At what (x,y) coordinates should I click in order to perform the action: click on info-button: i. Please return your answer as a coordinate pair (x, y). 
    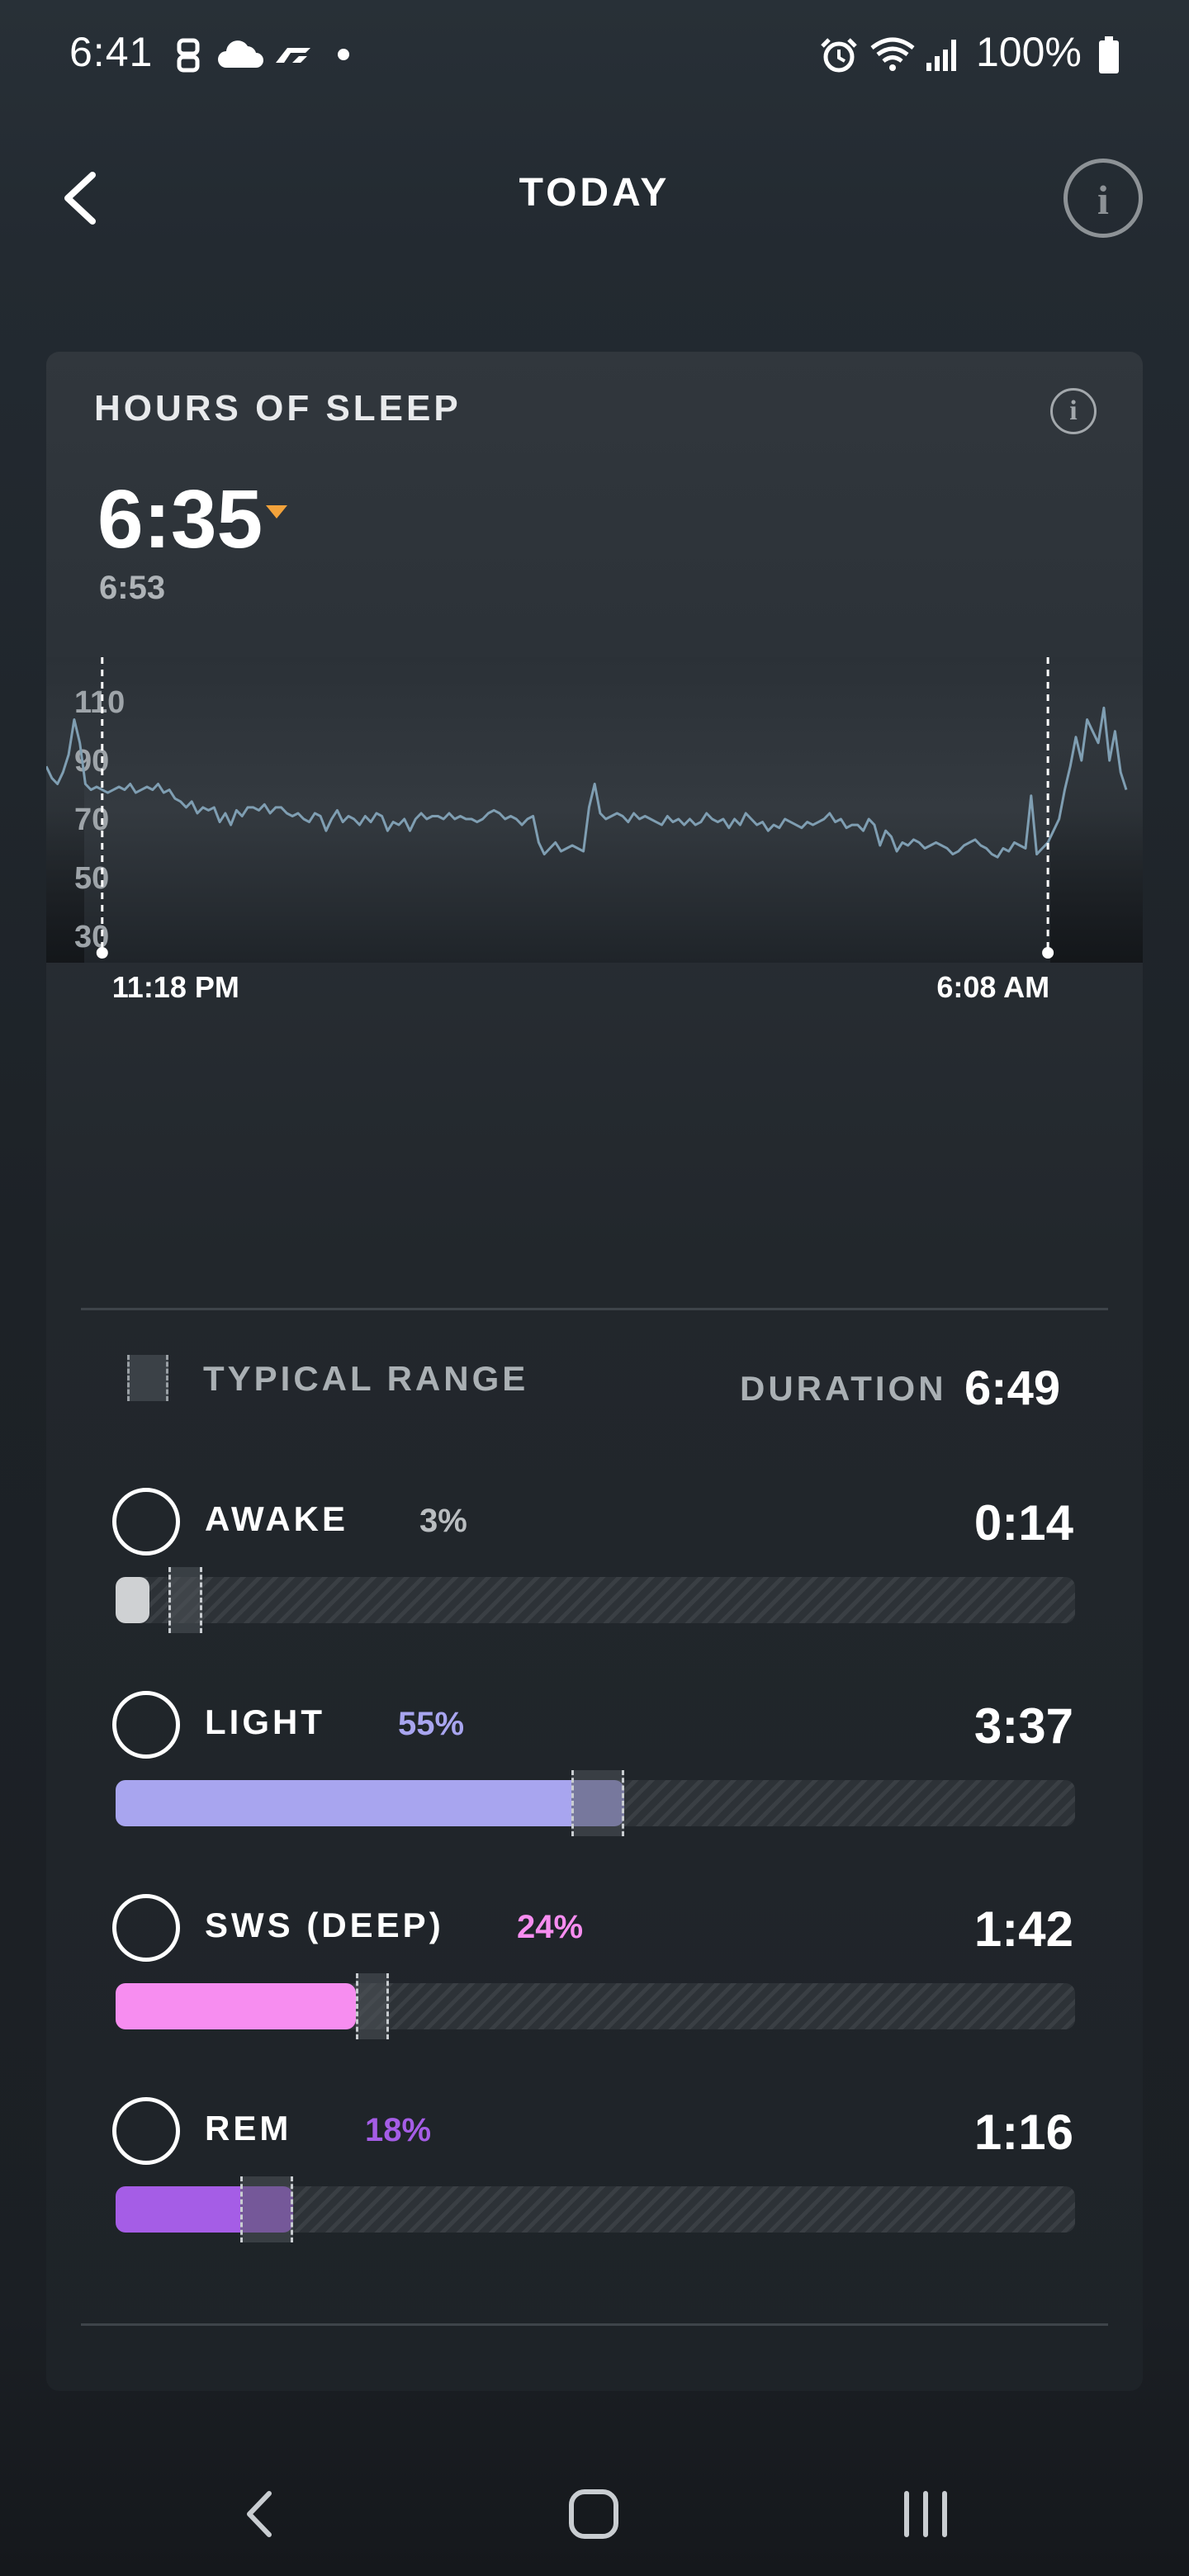
    Looking at the image, I should click on (1103, 198).